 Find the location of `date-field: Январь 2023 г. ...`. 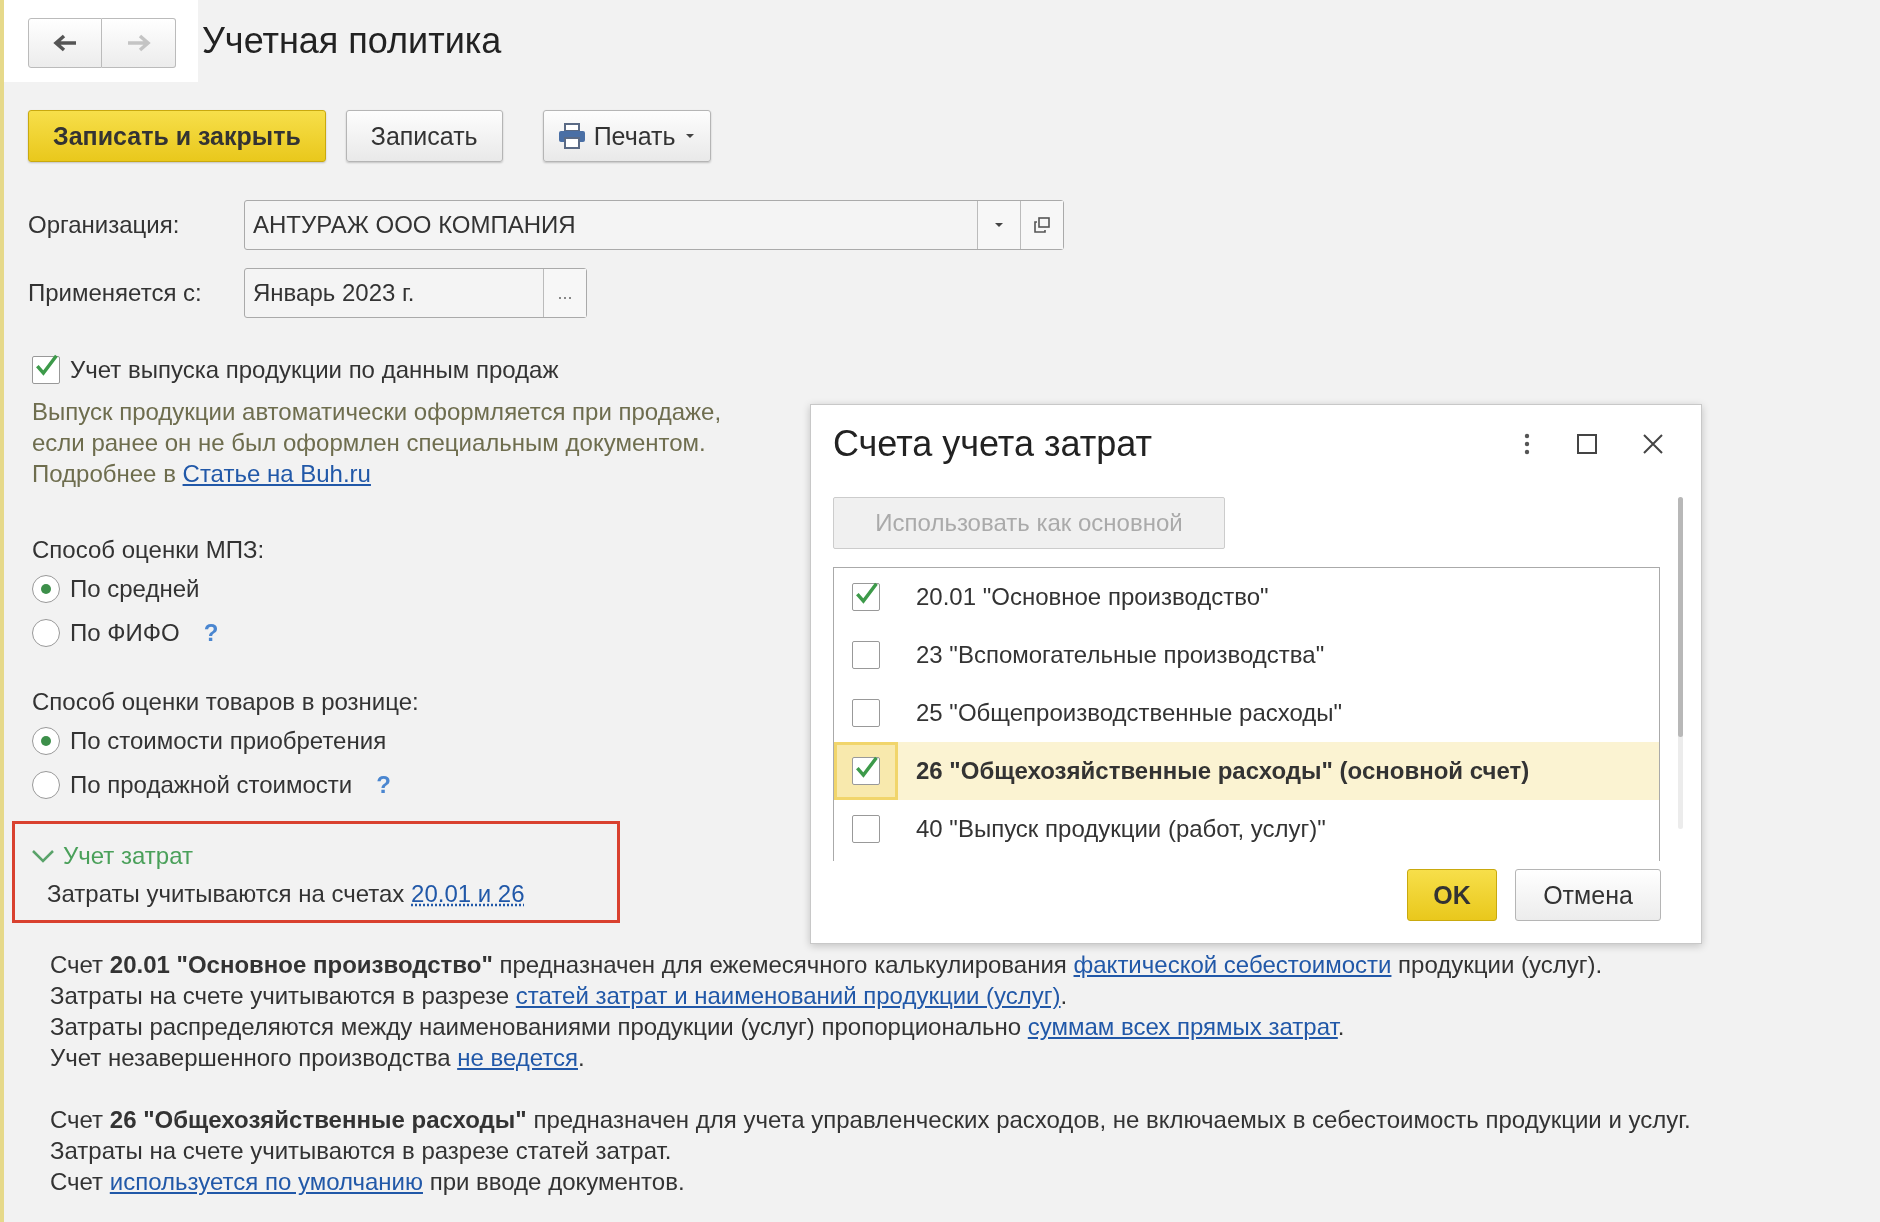

date-field: Январь 2023 г. ... is located at coordinates (415, 293).